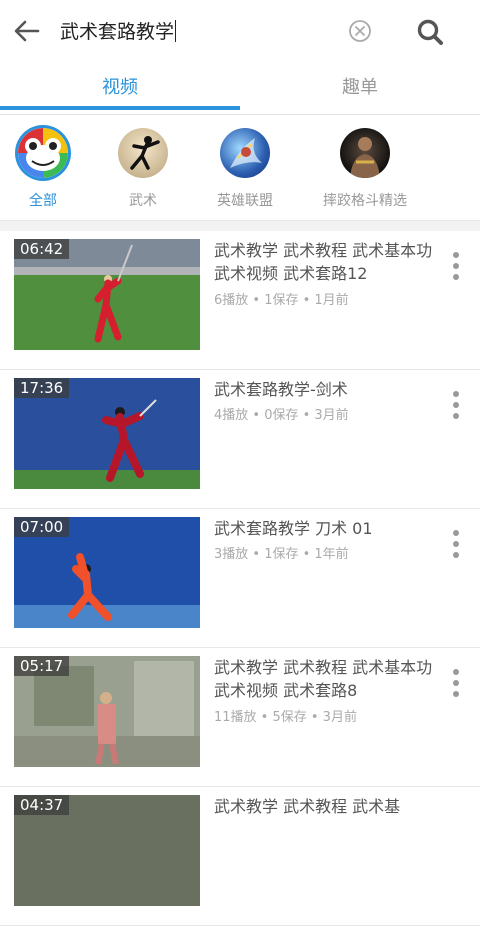 The height and width of the screenshot is (926, 480). What do you see at coordinates (325, 806) in the screenshot?
I see `video-title: 武术教学 武术教程 武术基` at bounding box center [325, 806].